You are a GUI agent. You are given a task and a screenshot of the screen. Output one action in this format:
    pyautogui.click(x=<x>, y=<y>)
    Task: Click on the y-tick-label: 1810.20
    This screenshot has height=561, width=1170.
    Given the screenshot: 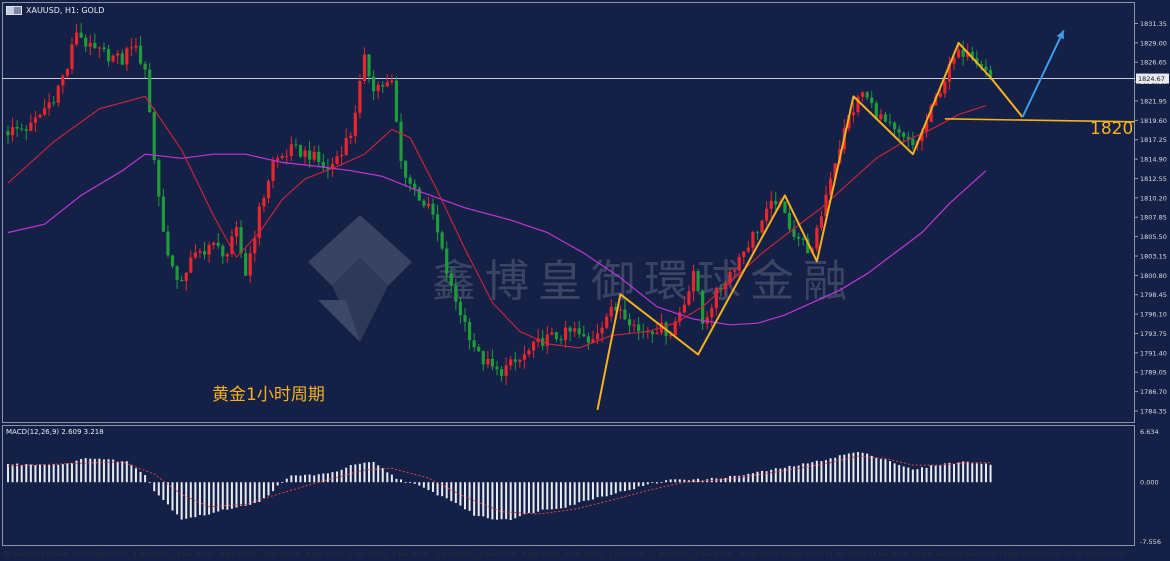 What is the action you would take?
    pyautogui.click(x=1153, y=198)
    